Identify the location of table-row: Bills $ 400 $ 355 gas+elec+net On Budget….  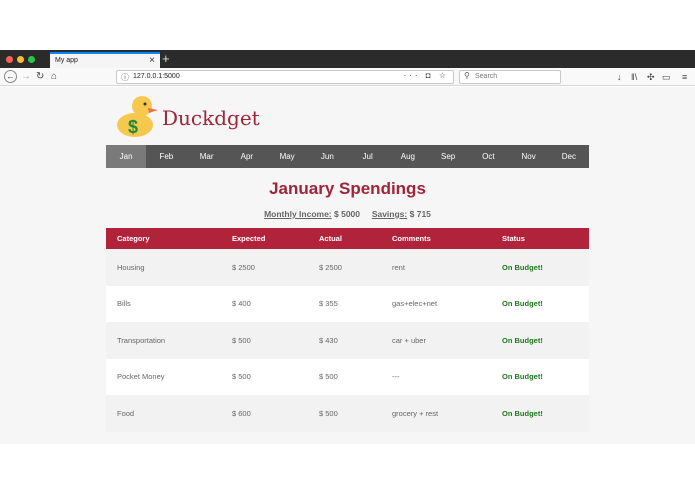
(347, 303).